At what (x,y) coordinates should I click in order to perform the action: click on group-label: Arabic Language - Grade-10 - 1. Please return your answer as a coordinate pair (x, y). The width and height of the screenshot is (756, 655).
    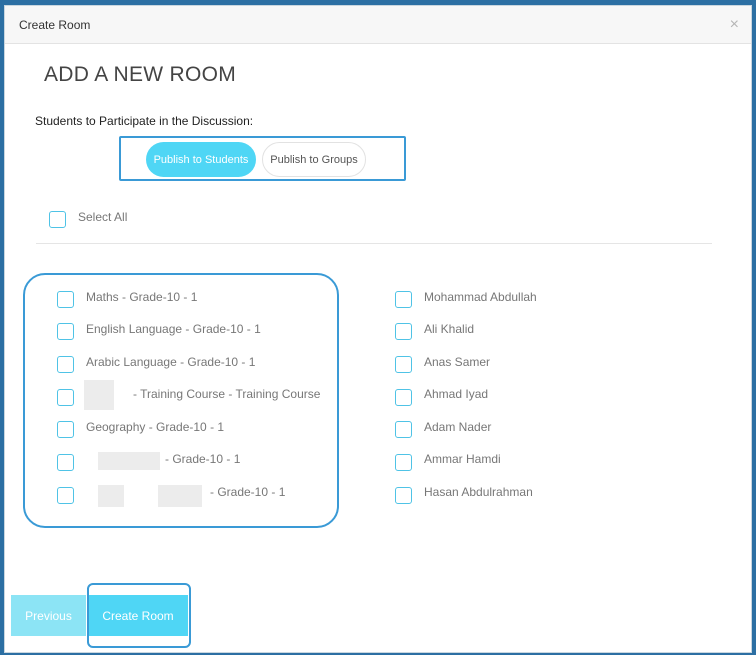
    Looking at the image, I should click on (171, 362).